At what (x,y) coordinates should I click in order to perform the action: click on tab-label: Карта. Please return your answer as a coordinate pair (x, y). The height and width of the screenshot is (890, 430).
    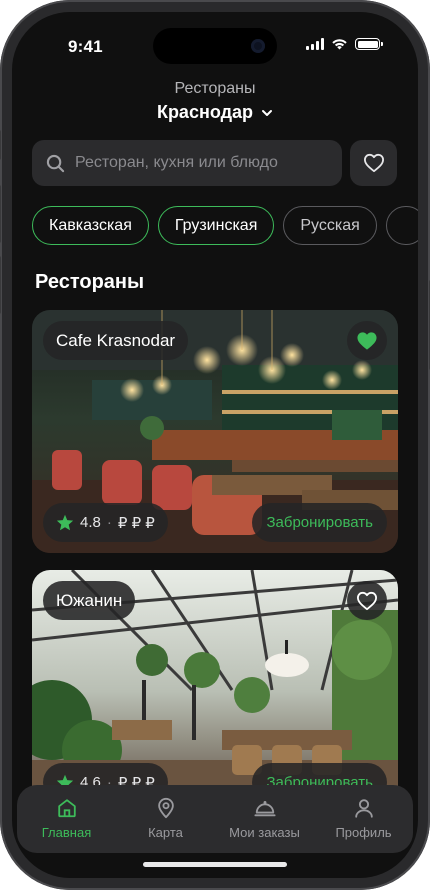
    Looking at the image, I should click on (165, 832).